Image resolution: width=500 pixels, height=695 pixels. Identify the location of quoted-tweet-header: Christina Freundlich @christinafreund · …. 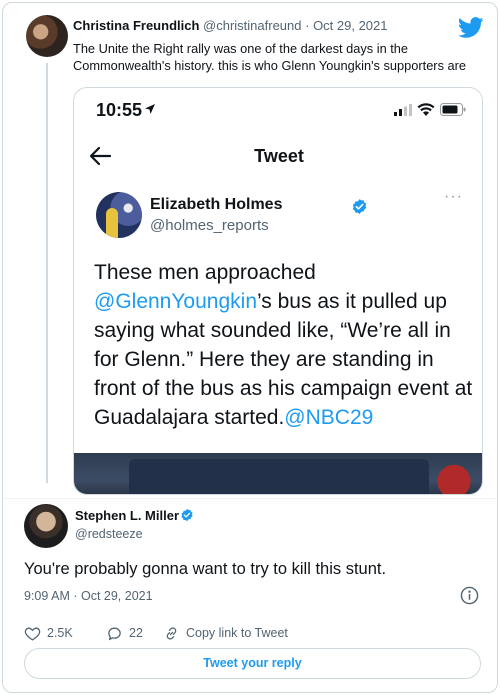
(230, 25).